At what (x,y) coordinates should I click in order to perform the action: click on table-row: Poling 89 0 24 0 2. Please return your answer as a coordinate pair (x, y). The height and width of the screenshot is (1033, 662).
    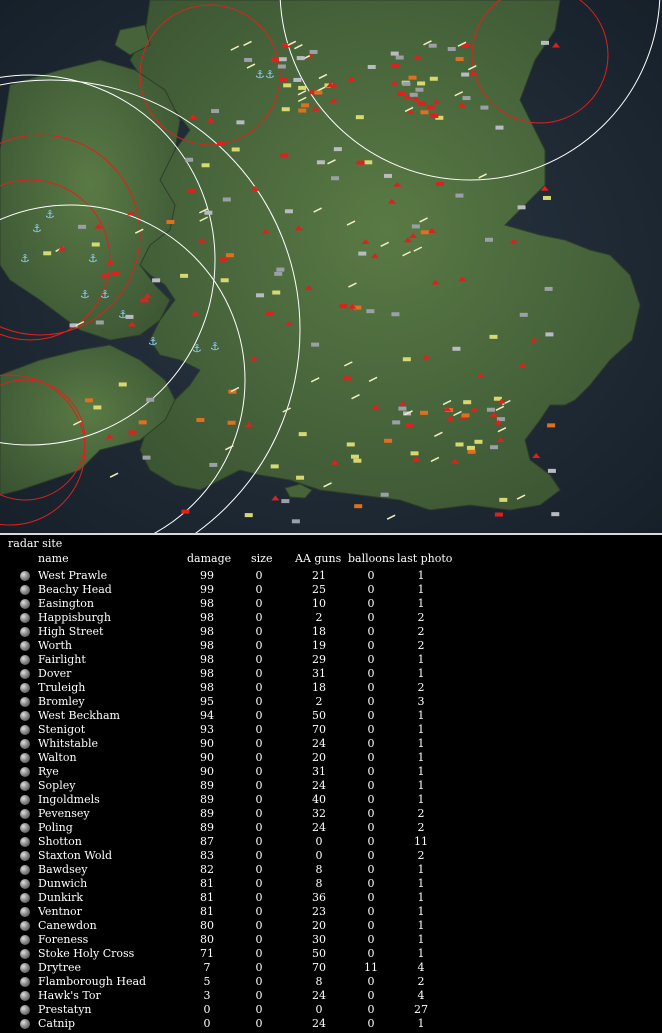
    Looking at the image, I should click on (331, 828).